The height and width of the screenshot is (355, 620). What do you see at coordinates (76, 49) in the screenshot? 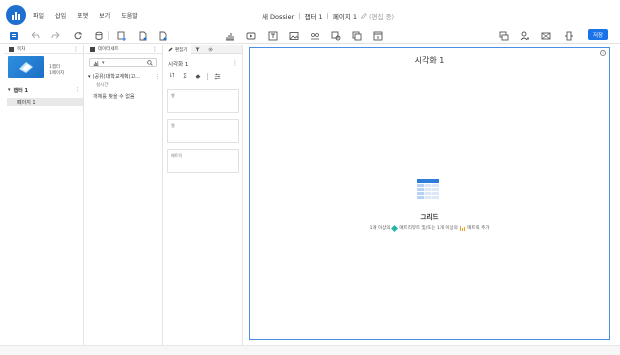
I see `toc-more-icon: ⋮` at bounding box center [76, 49].